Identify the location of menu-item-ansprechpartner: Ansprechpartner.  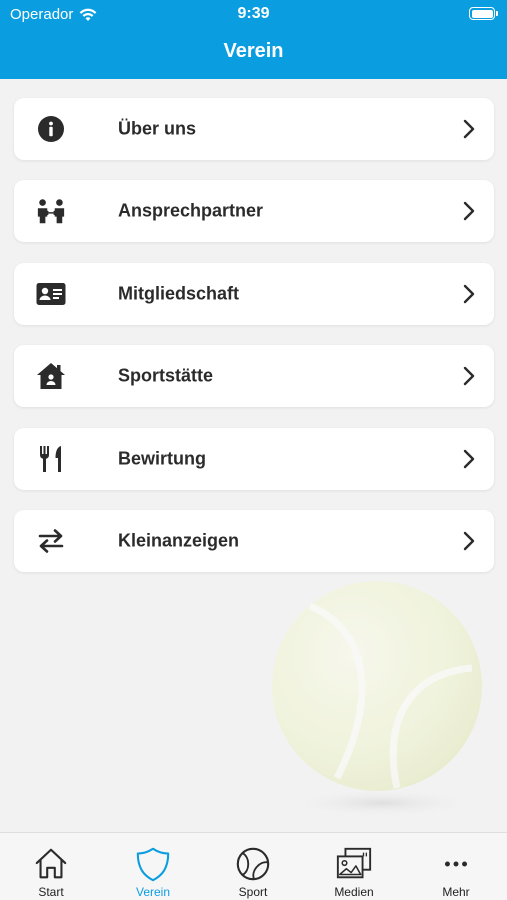
(254, 211).